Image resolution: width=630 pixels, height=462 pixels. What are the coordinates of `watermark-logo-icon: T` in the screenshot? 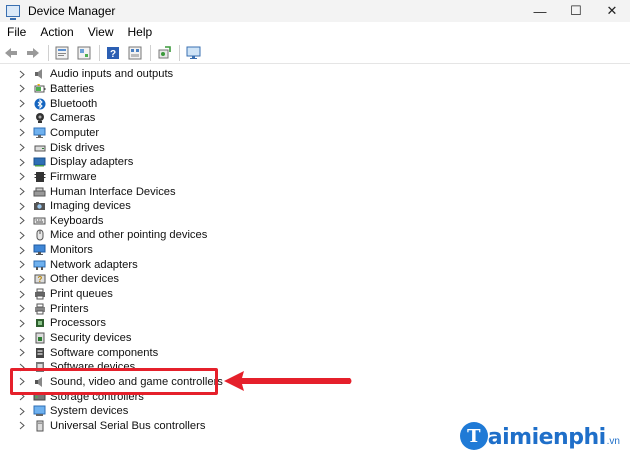 It's located at (473, 436).